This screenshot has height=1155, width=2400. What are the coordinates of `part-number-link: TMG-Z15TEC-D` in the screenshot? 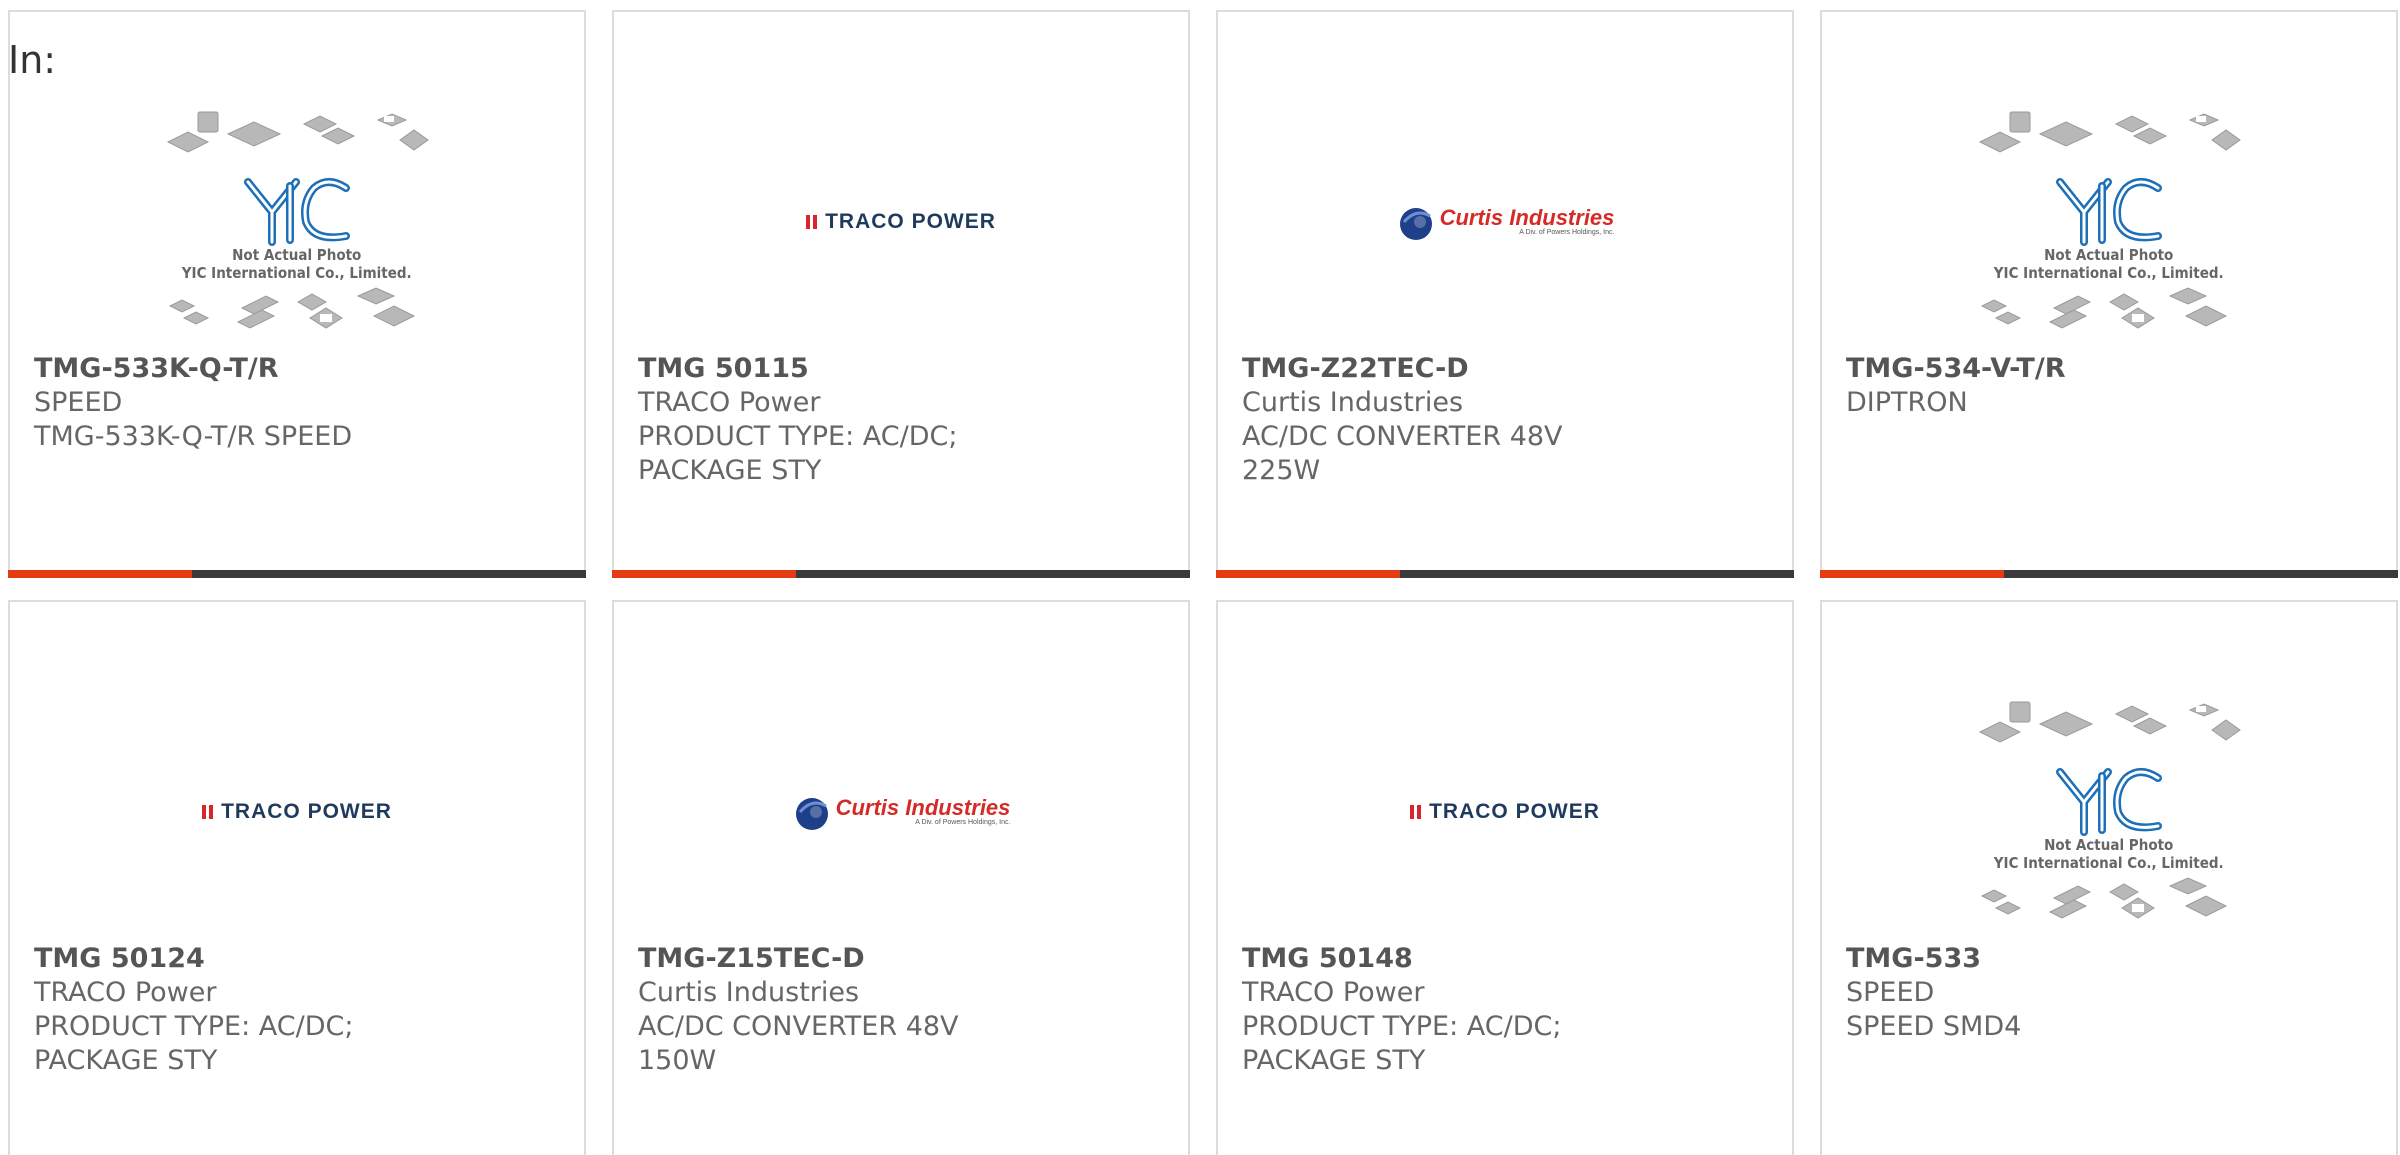 It's located at (903, 959).